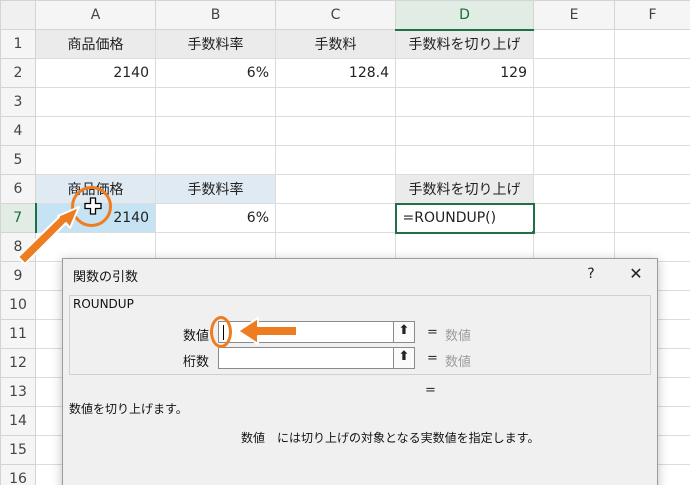 The width and height of the screenshot is (690, 485). What do you see at coordinates (316, 332) in the screenshot?
I see `number-input` at bounding box center [316, 332].